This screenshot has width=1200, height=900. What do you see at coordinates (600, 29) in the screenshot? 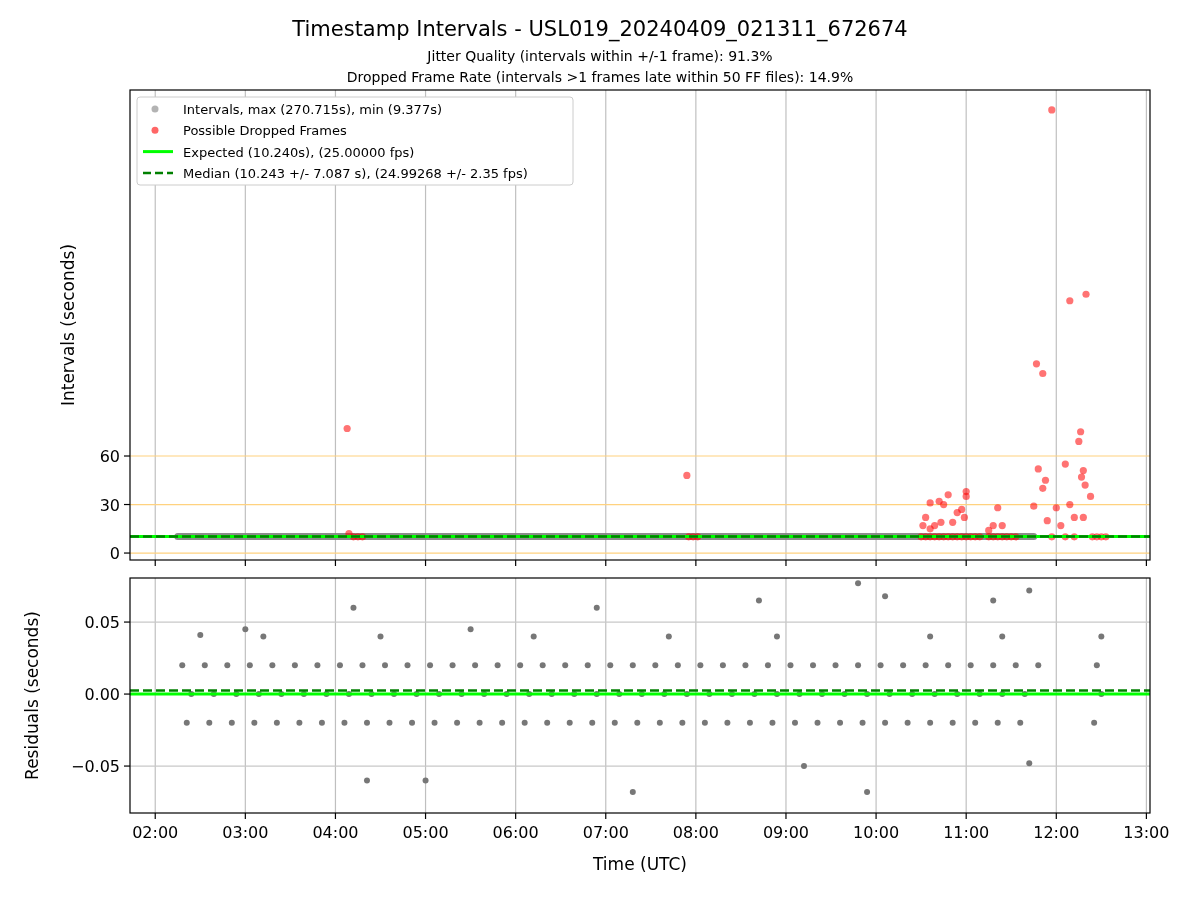
I see `chart-title: Timestamp Intervals - USL019_20240409_021311_672674` at bounding box center [600, 29].